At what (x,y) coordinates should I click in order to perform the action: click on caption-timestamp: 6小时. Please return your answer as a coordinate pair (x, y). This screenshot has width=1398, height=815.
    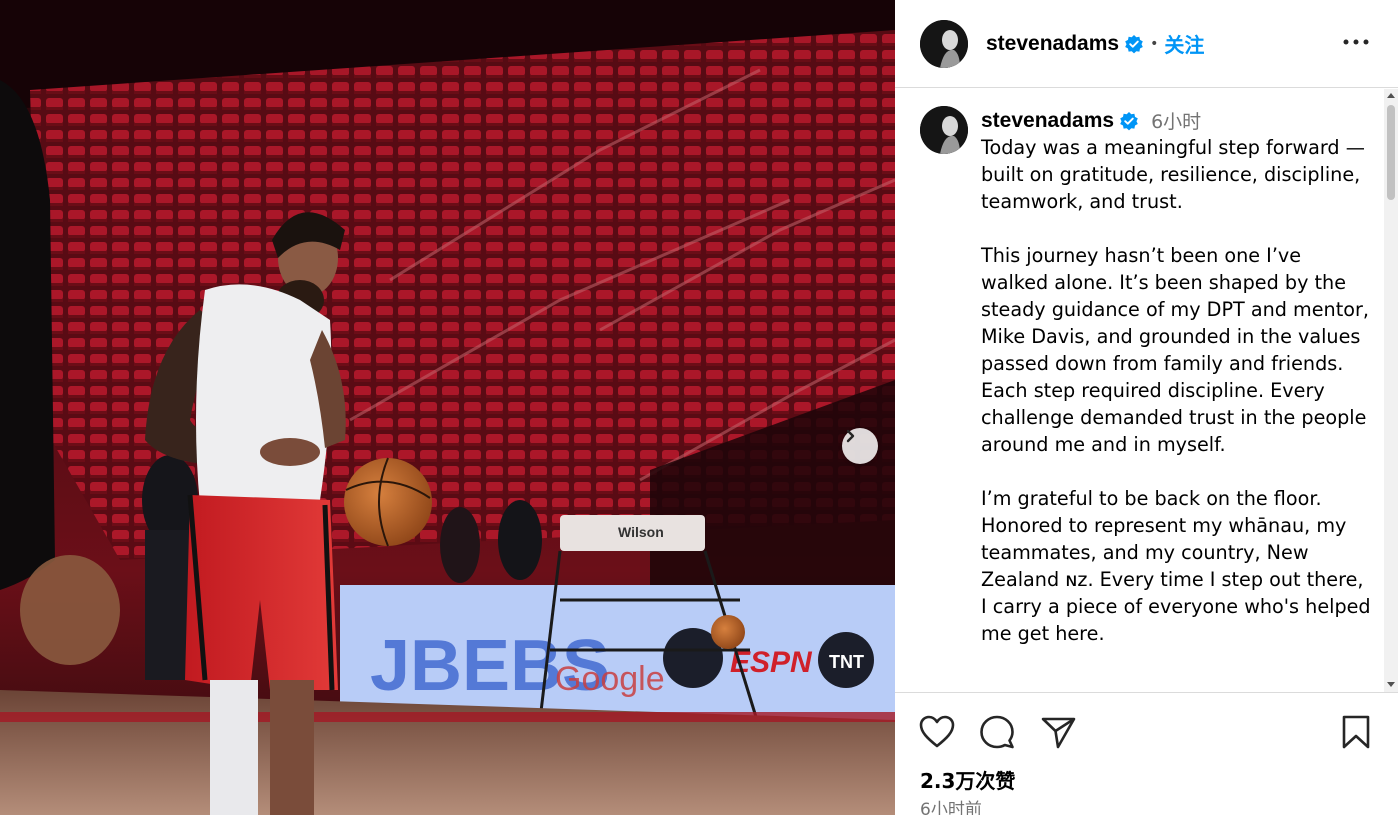
    Looking at the image, I should click on (1176, 120).